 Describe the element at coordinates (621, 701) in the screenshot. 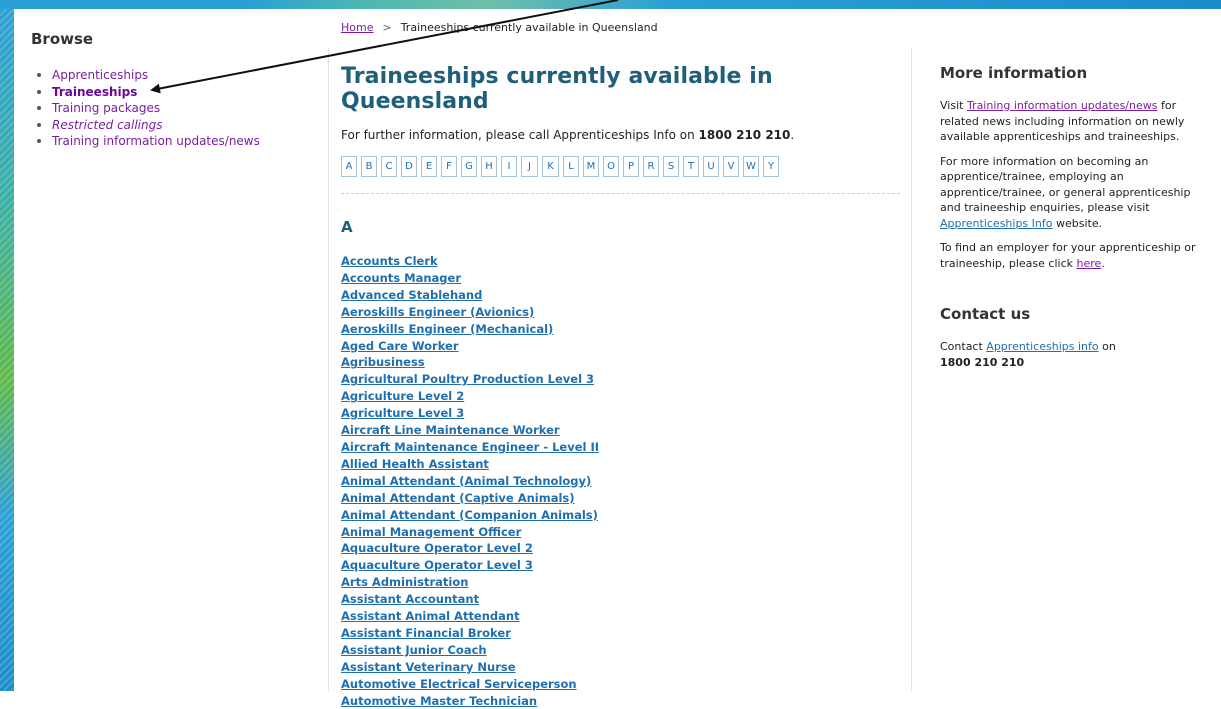

I see `traineeship-link: Automotive Master Technician` at that location.